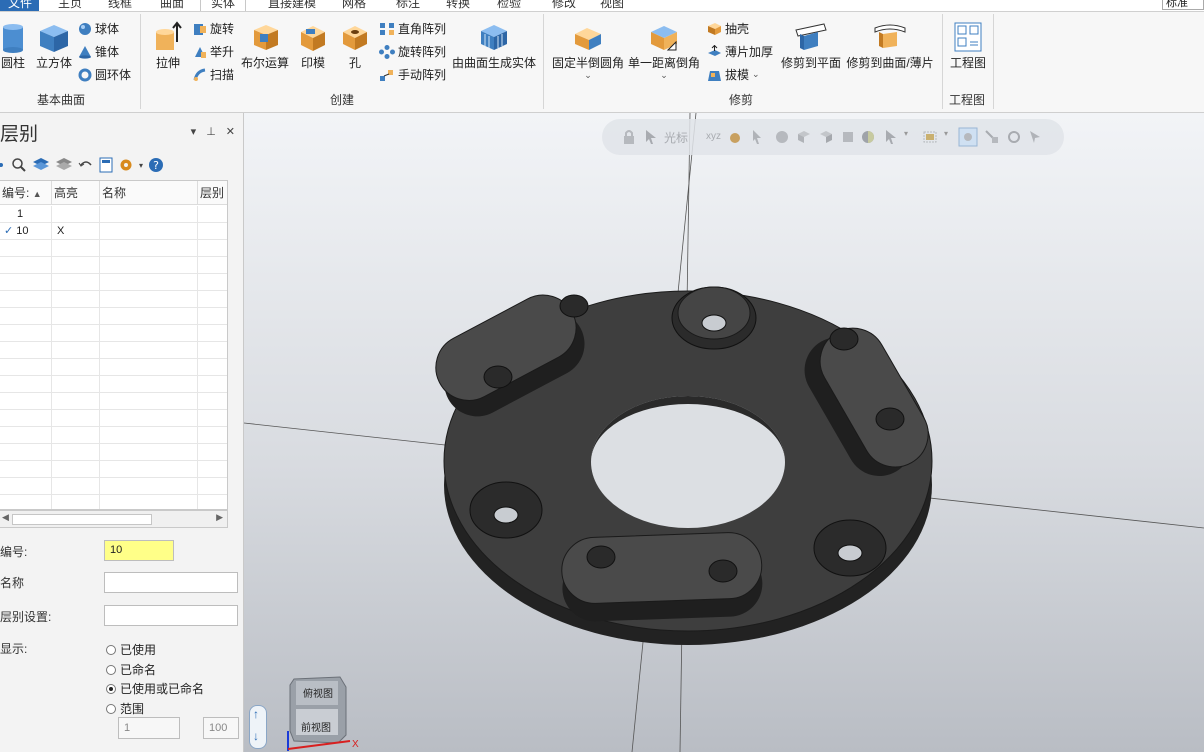  What do you see at coordinates (968, 45) in the screenshot?
I see `drawing-button: 工程图` at bounding box center [968, 45].